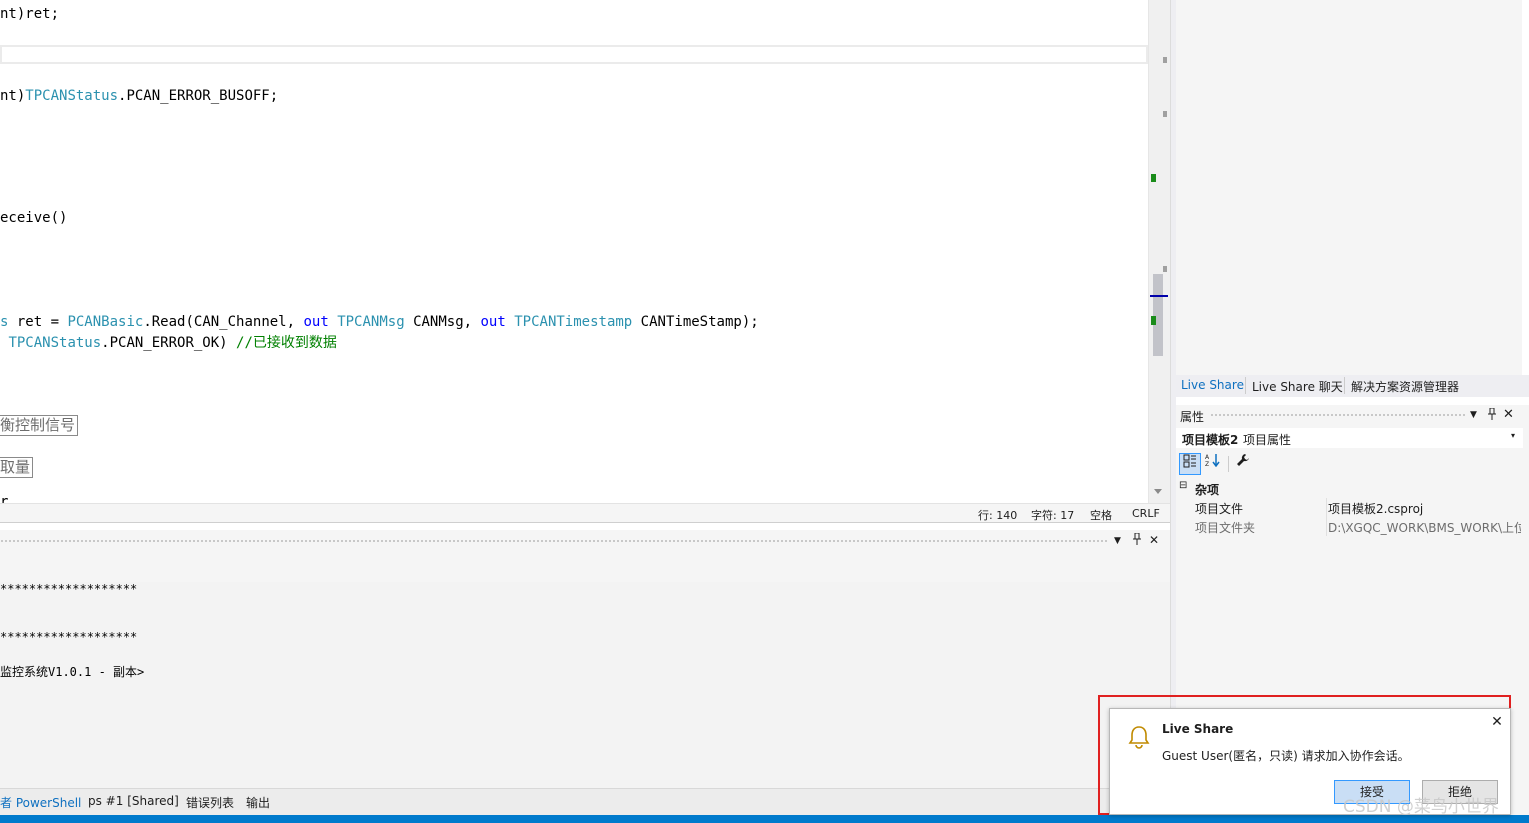 Image resolution: width=1529 pixels, height=823 pixels. I want to click on chevron-down-icon: ▾, so click(1513, 435).